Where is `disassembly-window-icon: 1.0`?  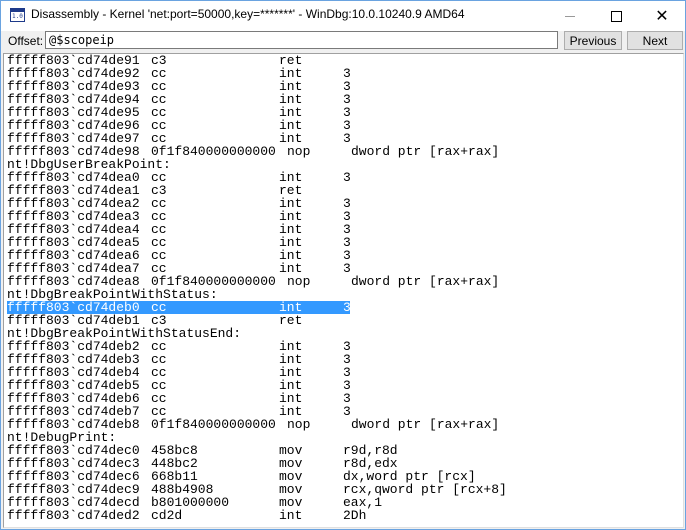
disassembly-window-icon: 1.0 is located at coordinates (17, 15).